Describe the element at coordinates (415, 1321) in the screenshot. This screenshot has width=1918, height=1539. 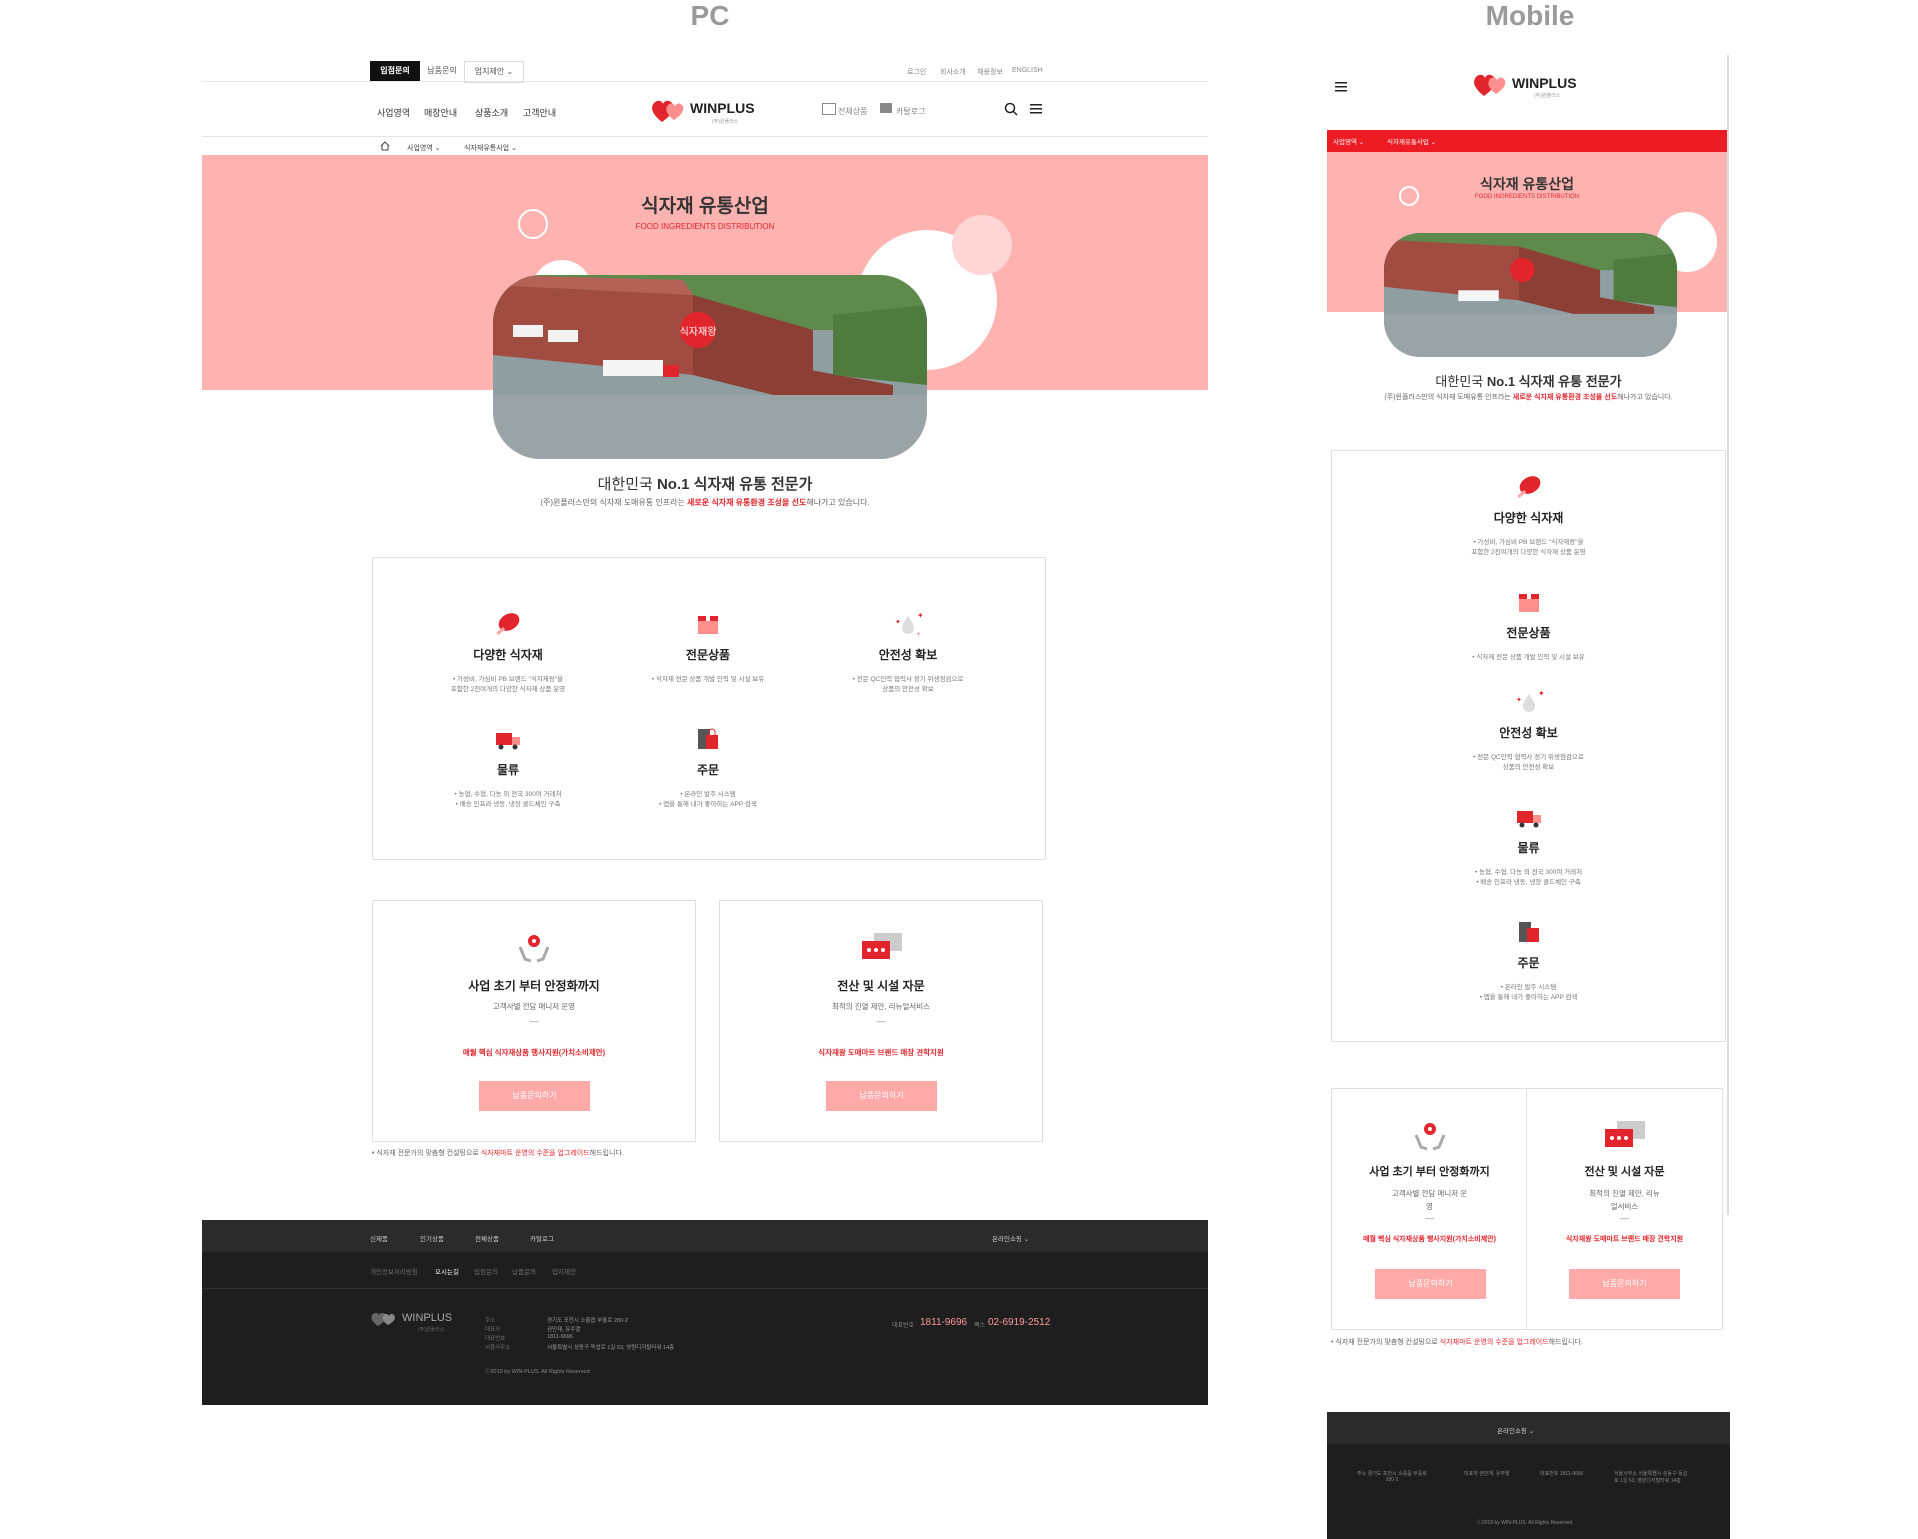
I see `footer-logo: WINPLUS (주)윈플러스` at that location.